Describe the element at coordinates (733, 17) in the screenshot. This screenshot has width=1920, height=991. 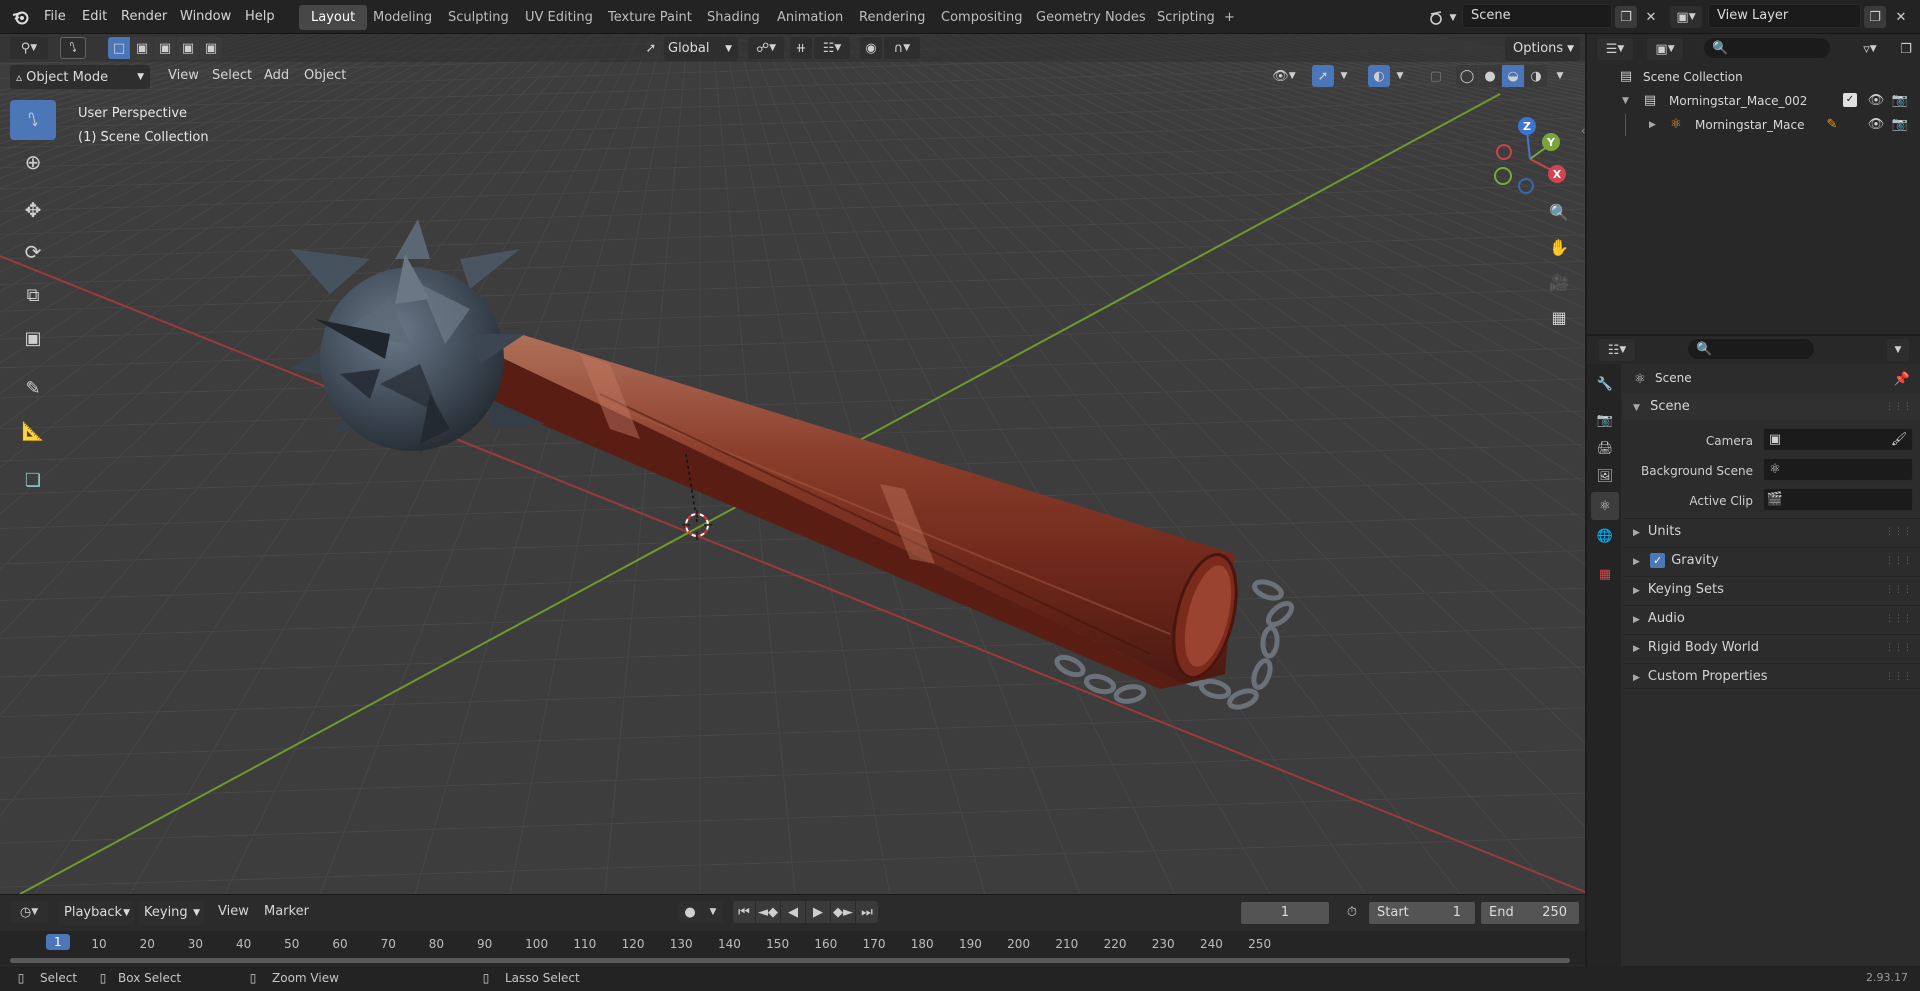
I see `tab-shading: Shading` at that location.